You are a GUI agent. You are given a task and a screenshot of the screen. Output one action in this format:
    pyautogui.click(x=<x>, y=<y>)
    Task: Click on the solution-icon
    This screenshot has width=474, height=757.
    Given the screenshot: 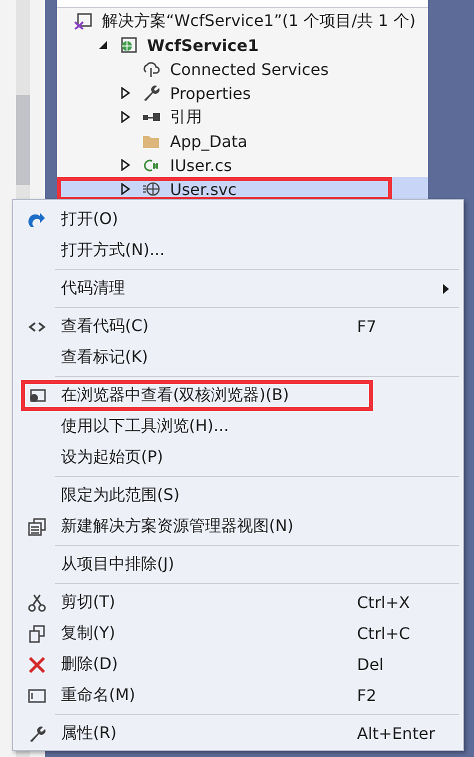 What is the action you would take?
    pyautogui.click(x=83, y=21)
    